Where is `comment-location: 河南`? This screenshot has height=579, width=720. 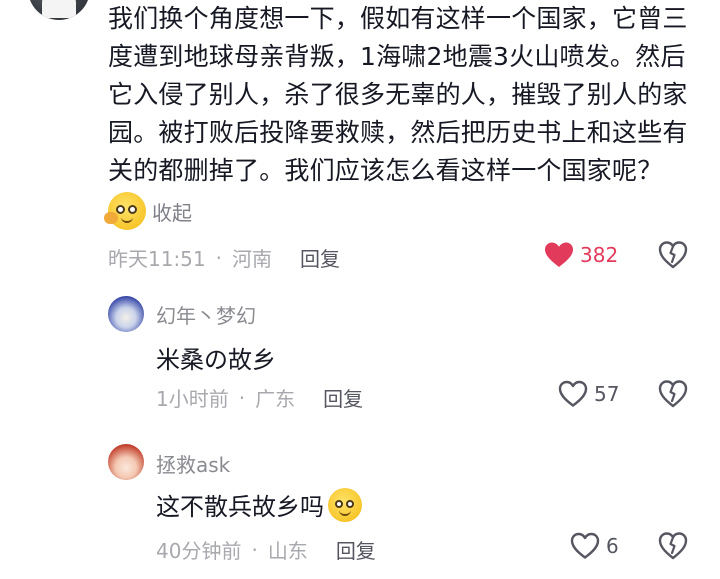 comment-location: 河南 is located at coordinates (252, 259).